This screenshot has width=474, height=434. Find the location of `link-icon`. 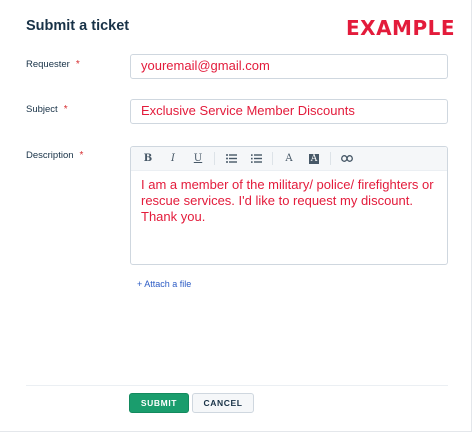

link-icon is located at coordinates (347, 158).